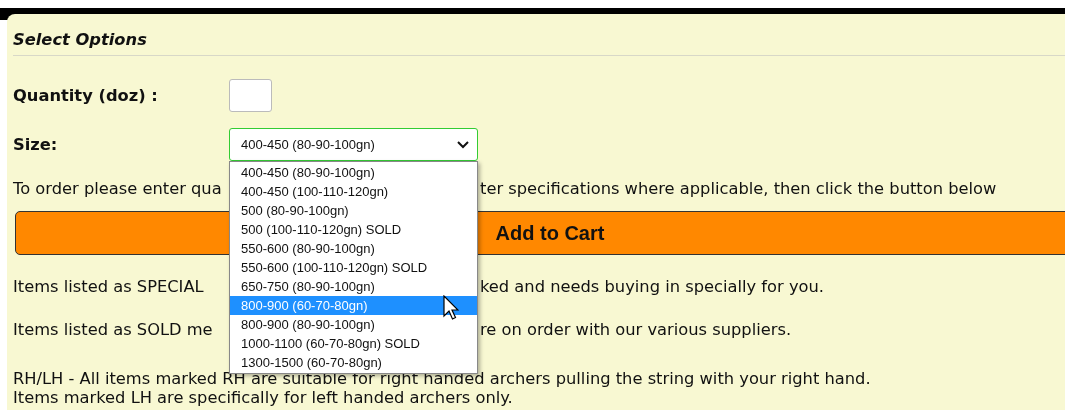 The width and height of the screenshot is (1065, 416). I want to click on quantity-field, so click(250, 95).